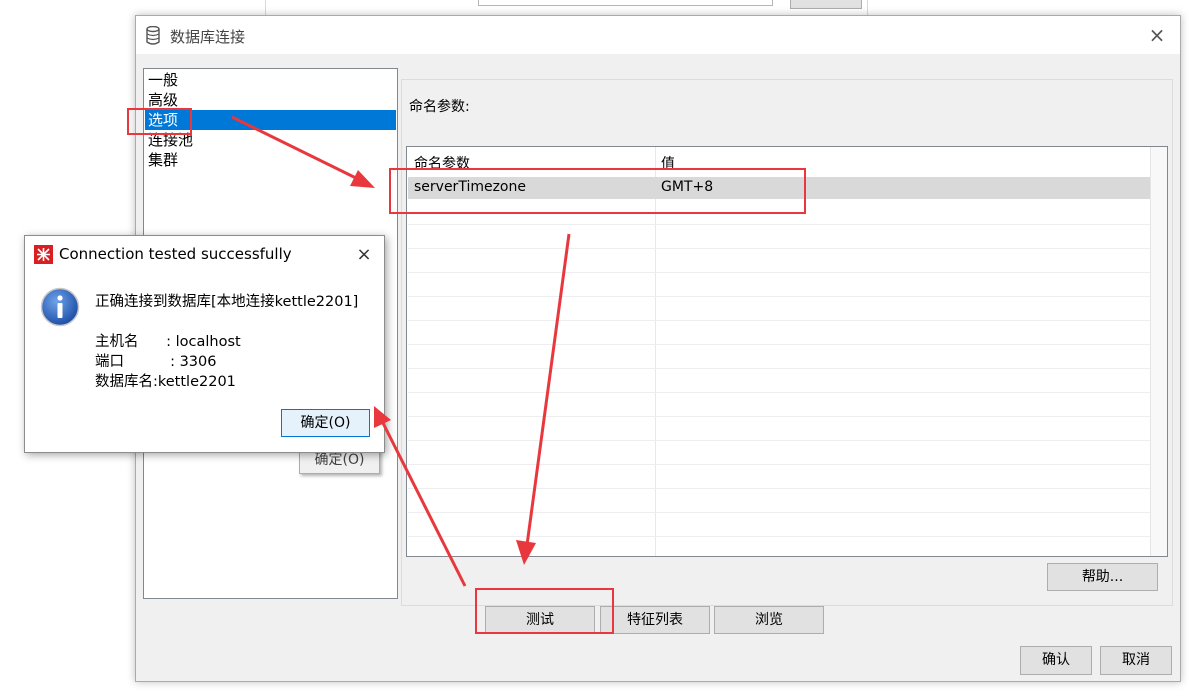 The height and width of the screenshot is (699, 1189). I want to click on arrow-params-to-test, so click(548, 389).